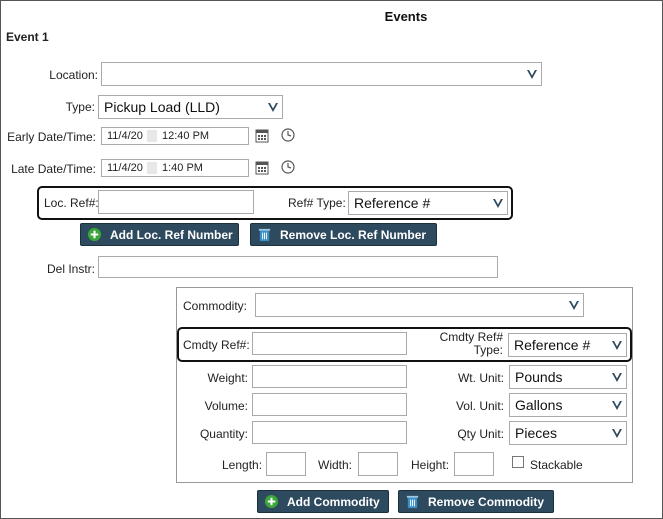 This screenshot has width=663, height=519. I want to click on early-datetime-input: 11/4/20 12:40 PM, so click(175, 136).